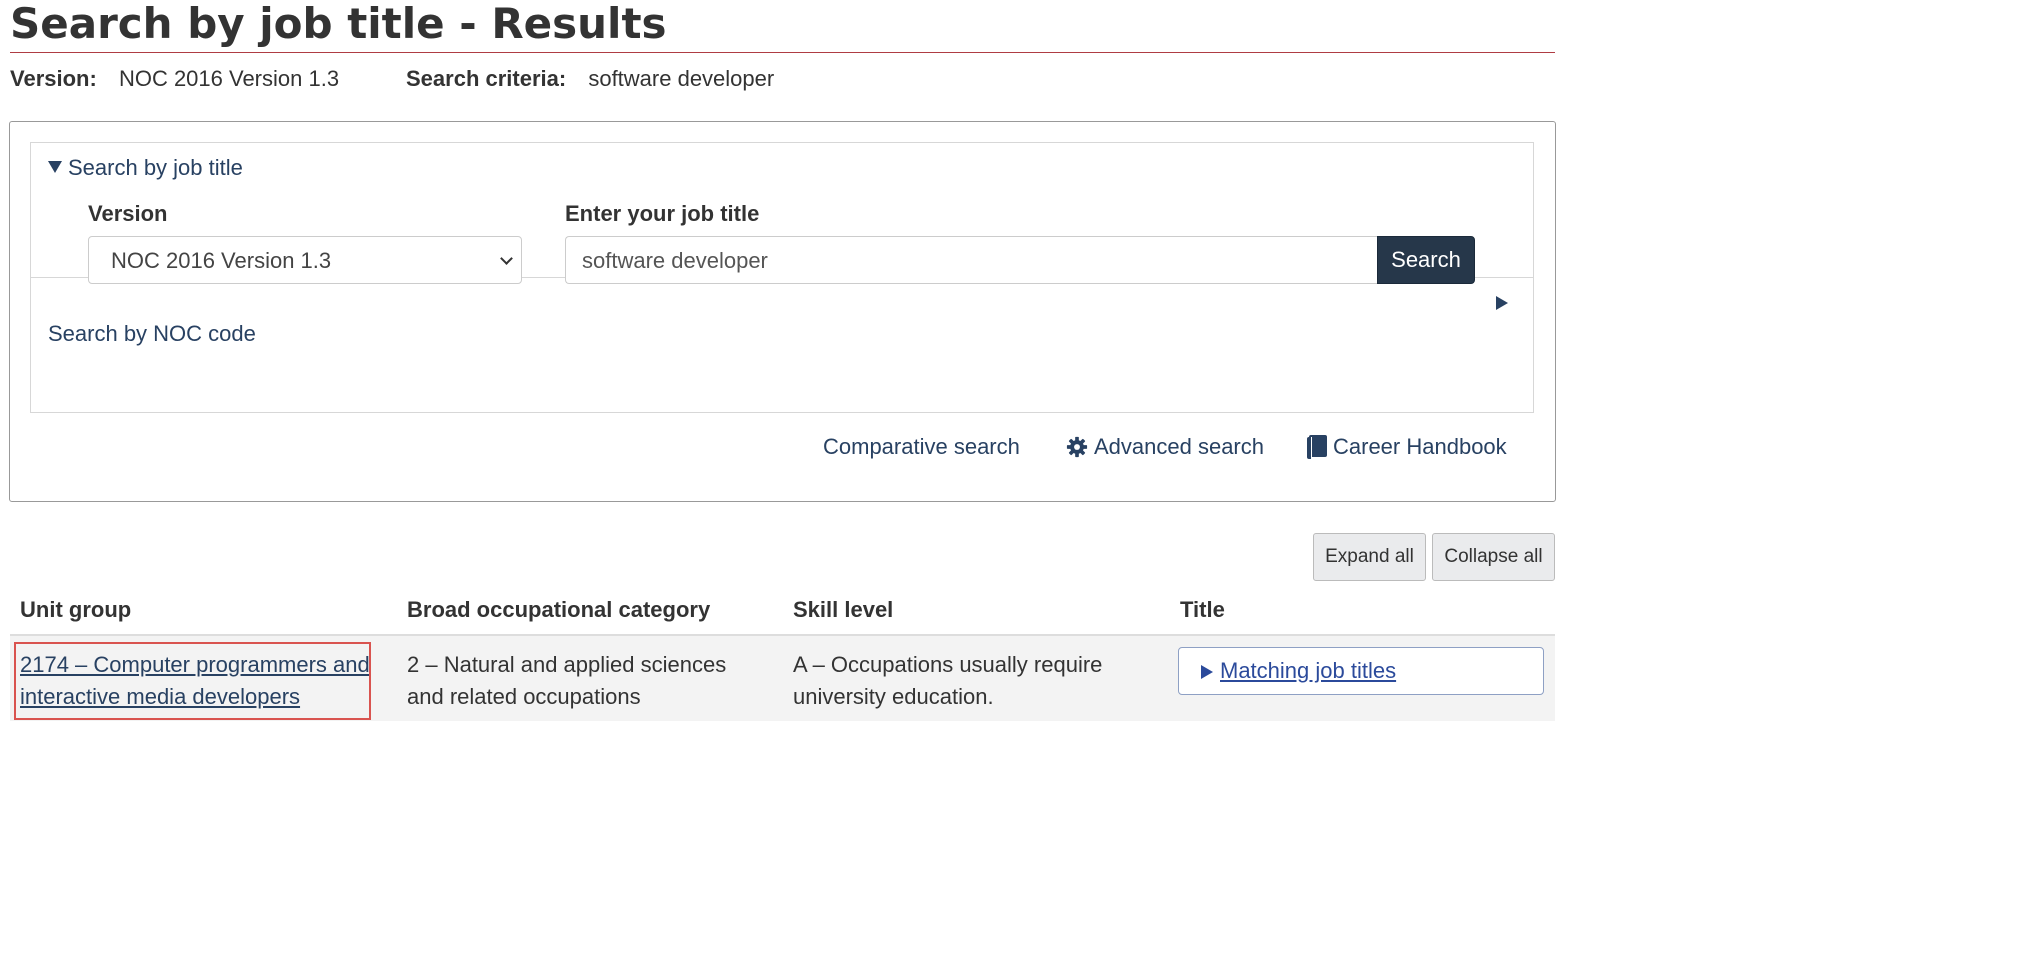 Image resolution: width=2024 pixels, height=954 pixels. Describe the element at coordinates (1420, 446) in the screenshot. I see `career-handbook-label: Career Handbook` at that location.